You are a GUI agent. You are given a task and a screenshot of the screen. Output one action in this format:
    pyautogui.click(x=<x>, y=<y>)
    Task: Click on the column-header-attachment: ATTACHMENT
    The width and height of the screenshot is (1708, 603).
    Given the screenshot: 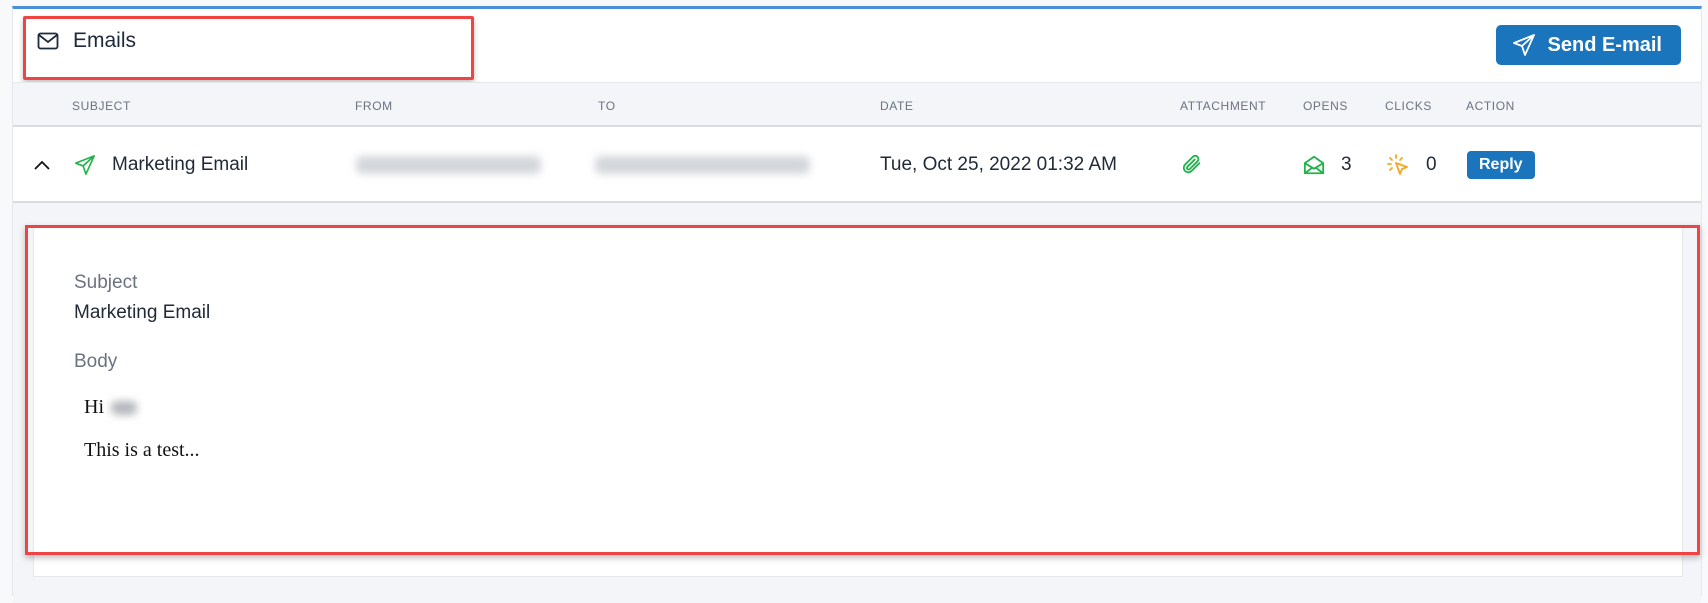 What is the action you would take?
    pyautogui.click(x=1223, y=106)
    